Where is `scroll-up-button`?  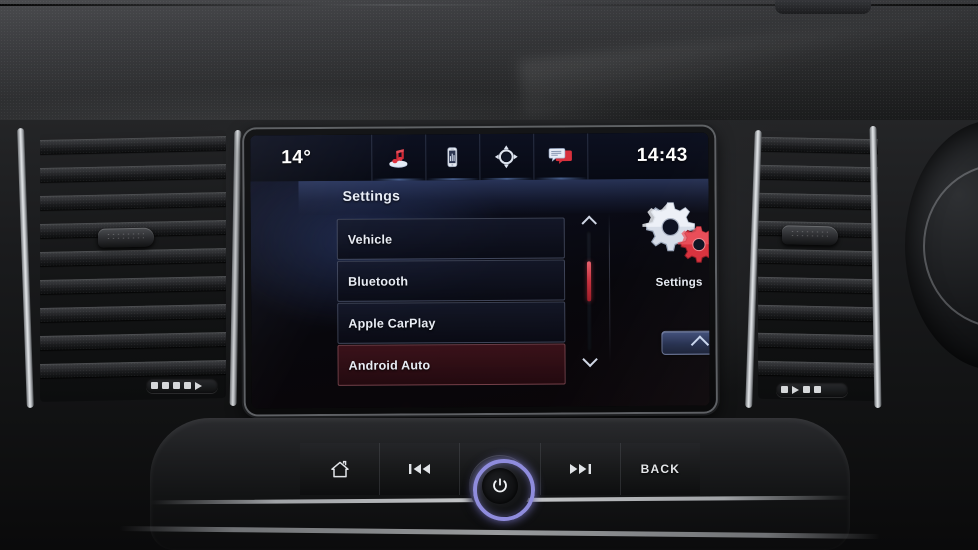
scroll-up-button is located at coordinates (588, 223).